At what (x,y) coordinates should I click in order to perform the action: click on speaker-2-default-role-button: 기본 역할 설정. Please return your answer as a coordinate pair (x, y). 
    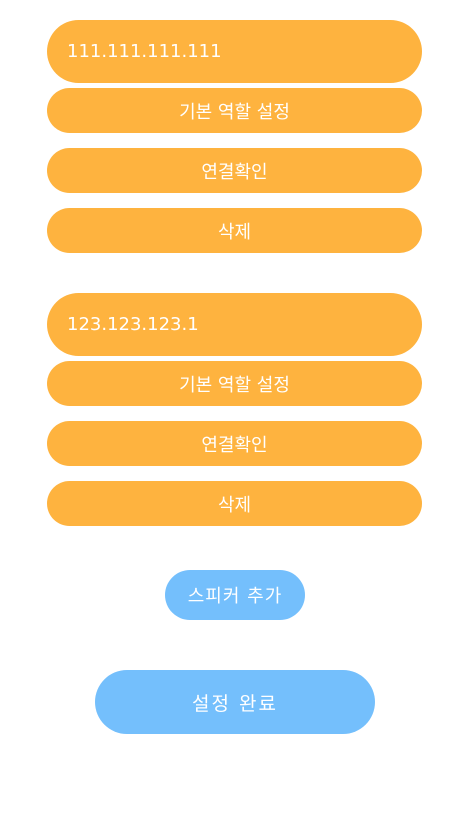
    Looking at the image, I should click on (234, 383).